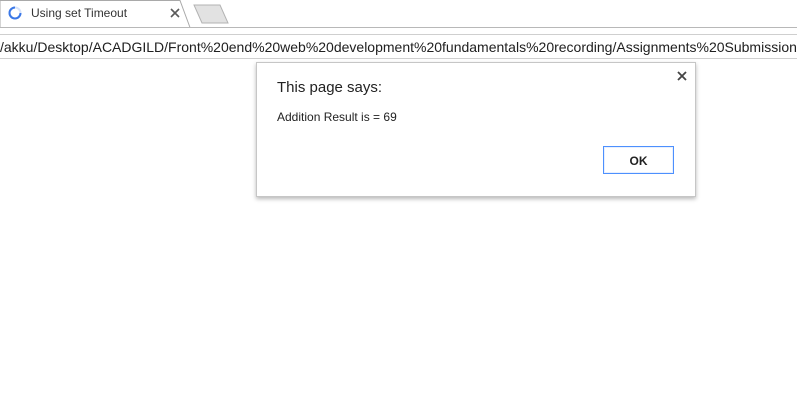  I want to click on ok-button: OK, so click(638, 160).